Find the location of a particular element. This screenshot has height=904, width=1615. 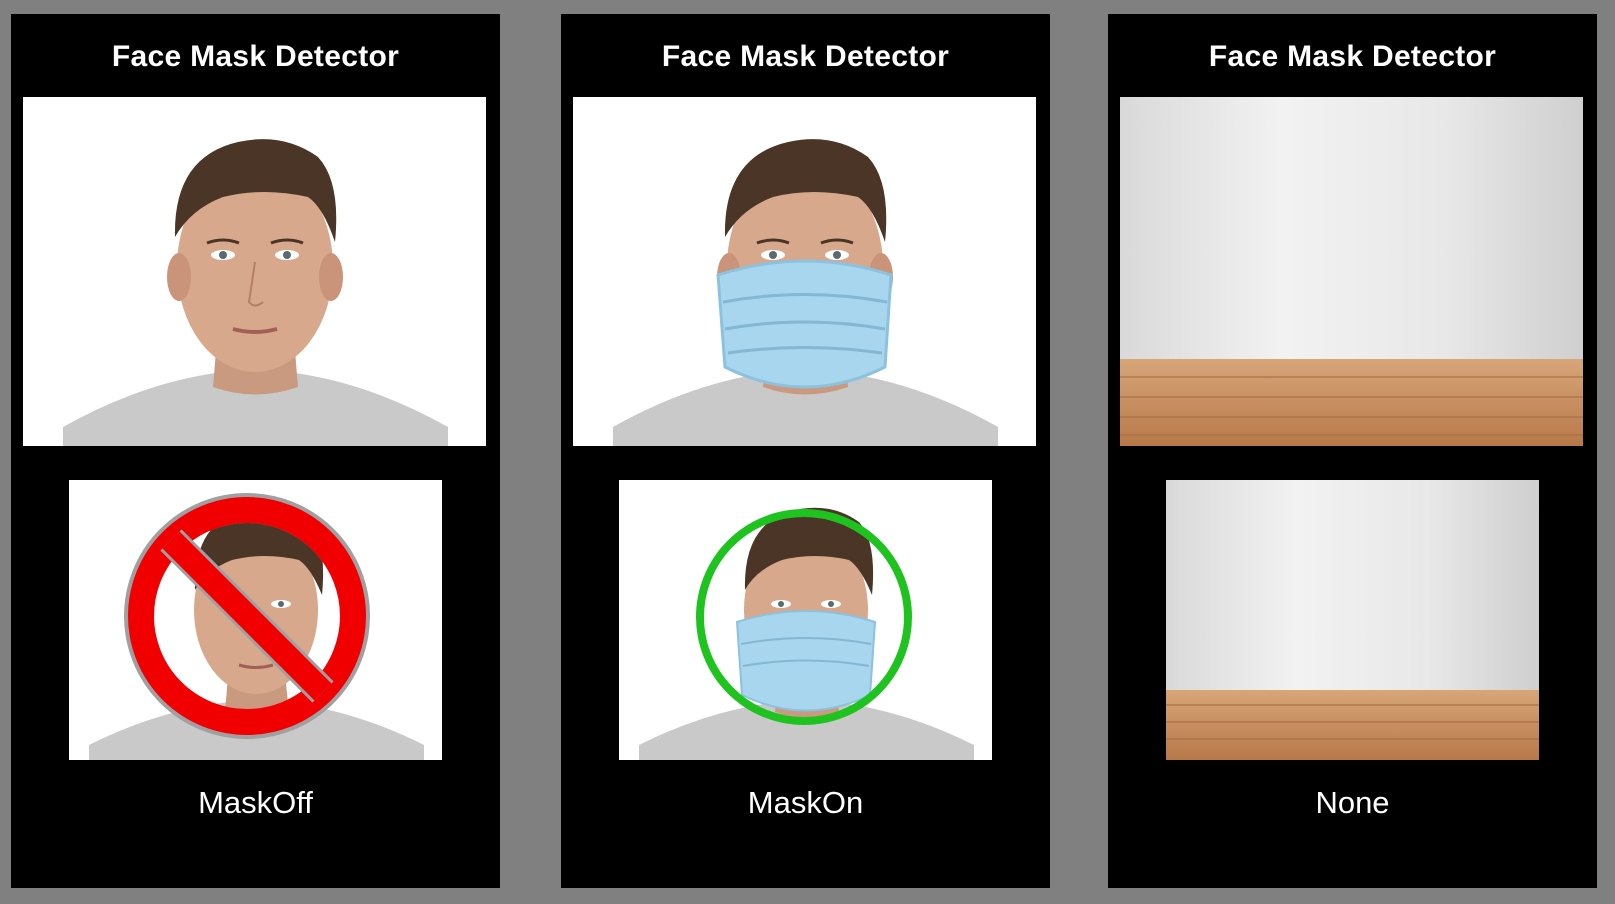

result-photo-empty-room is located at coordinates (1352, 620).